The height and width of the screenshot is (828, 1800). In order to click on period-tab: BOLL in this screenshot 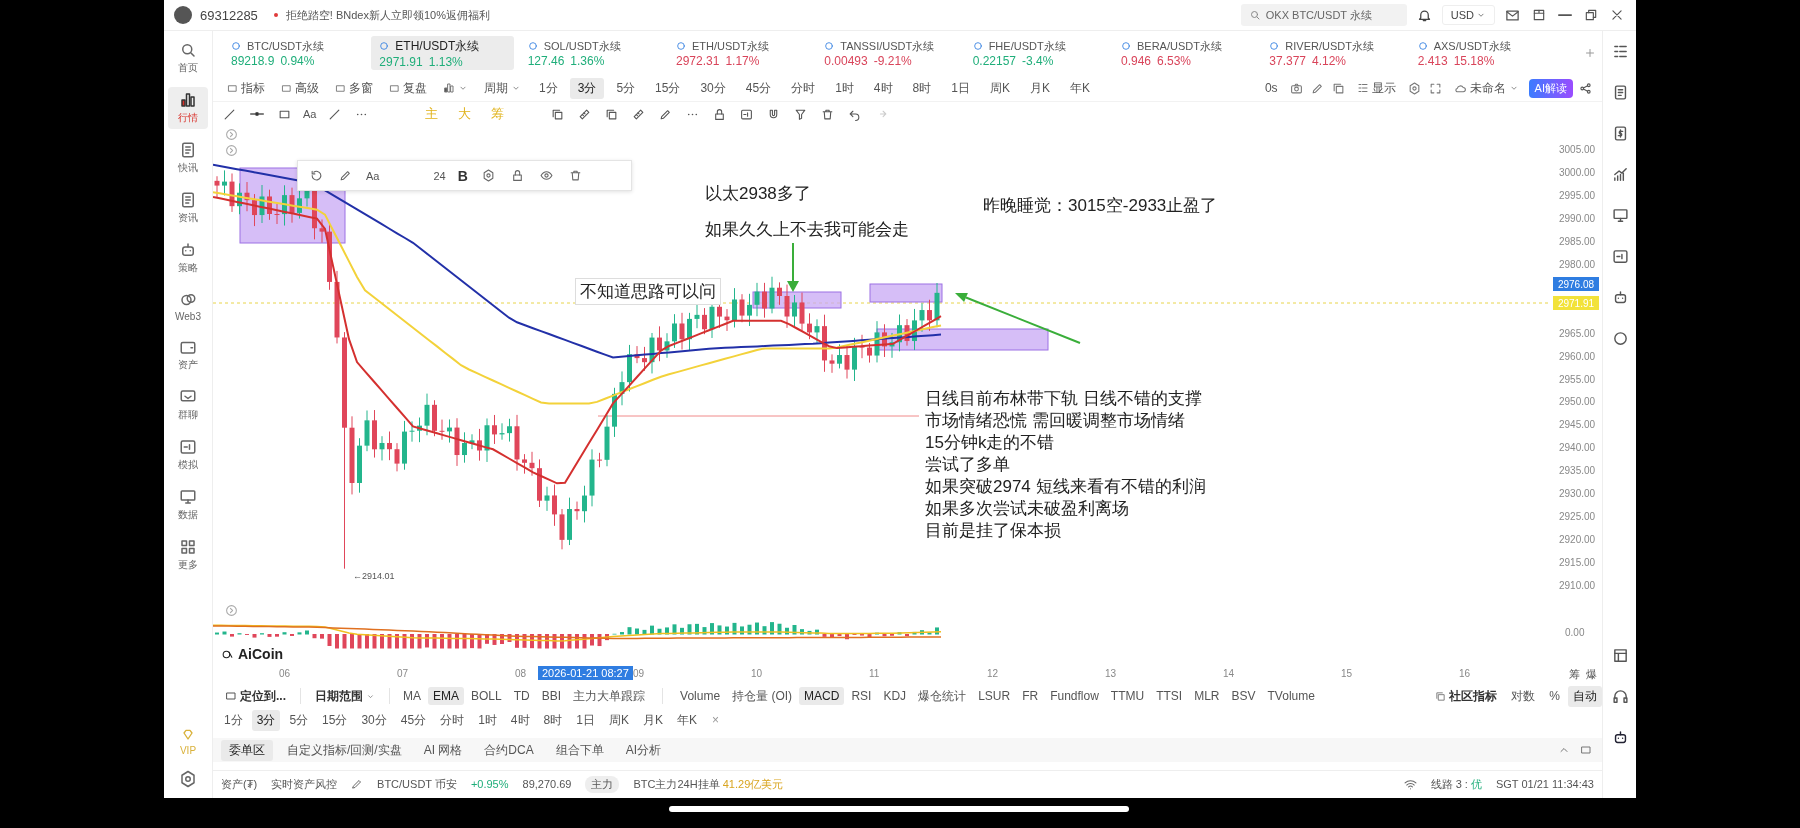, I will do `click(486, 696)`.